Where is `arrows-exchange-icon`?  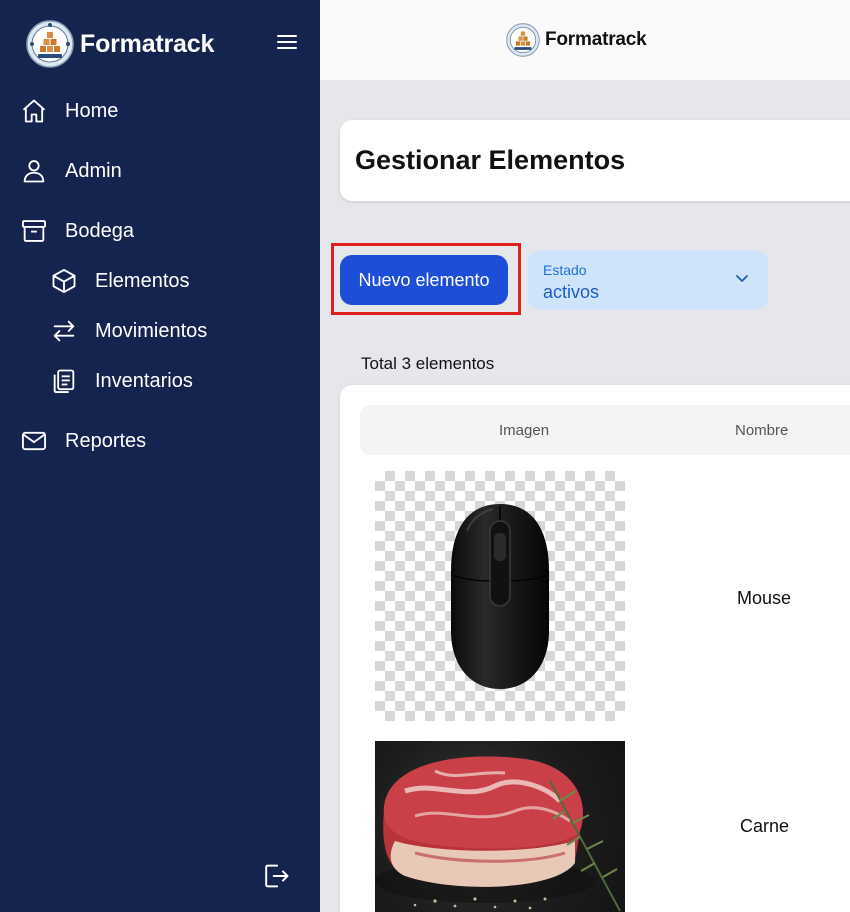 arrows-exchange-icon is located at coordinates (64, 331).